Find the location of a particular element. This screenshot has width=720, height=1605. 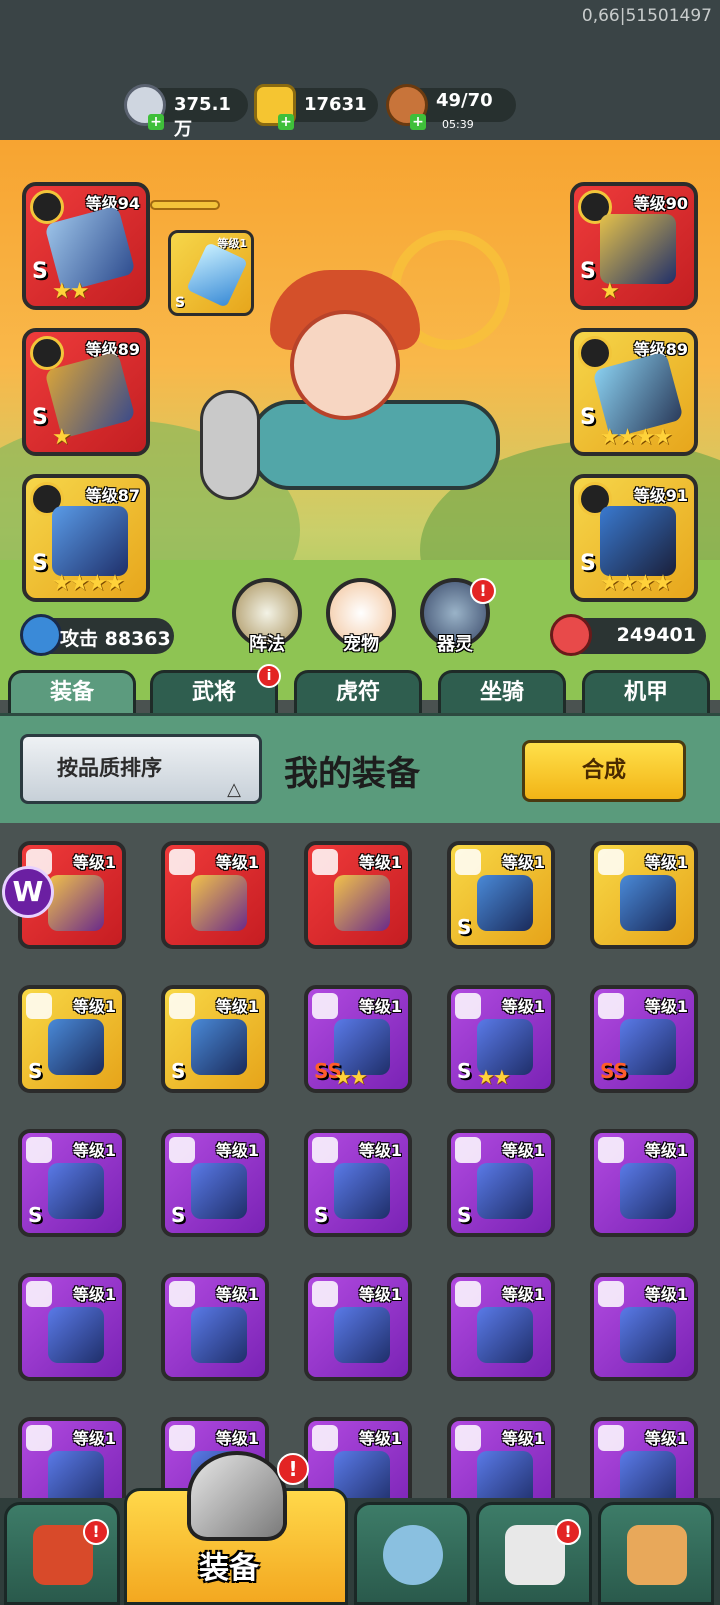

formation-button: 阵法 is located at coordinates (267, 616).